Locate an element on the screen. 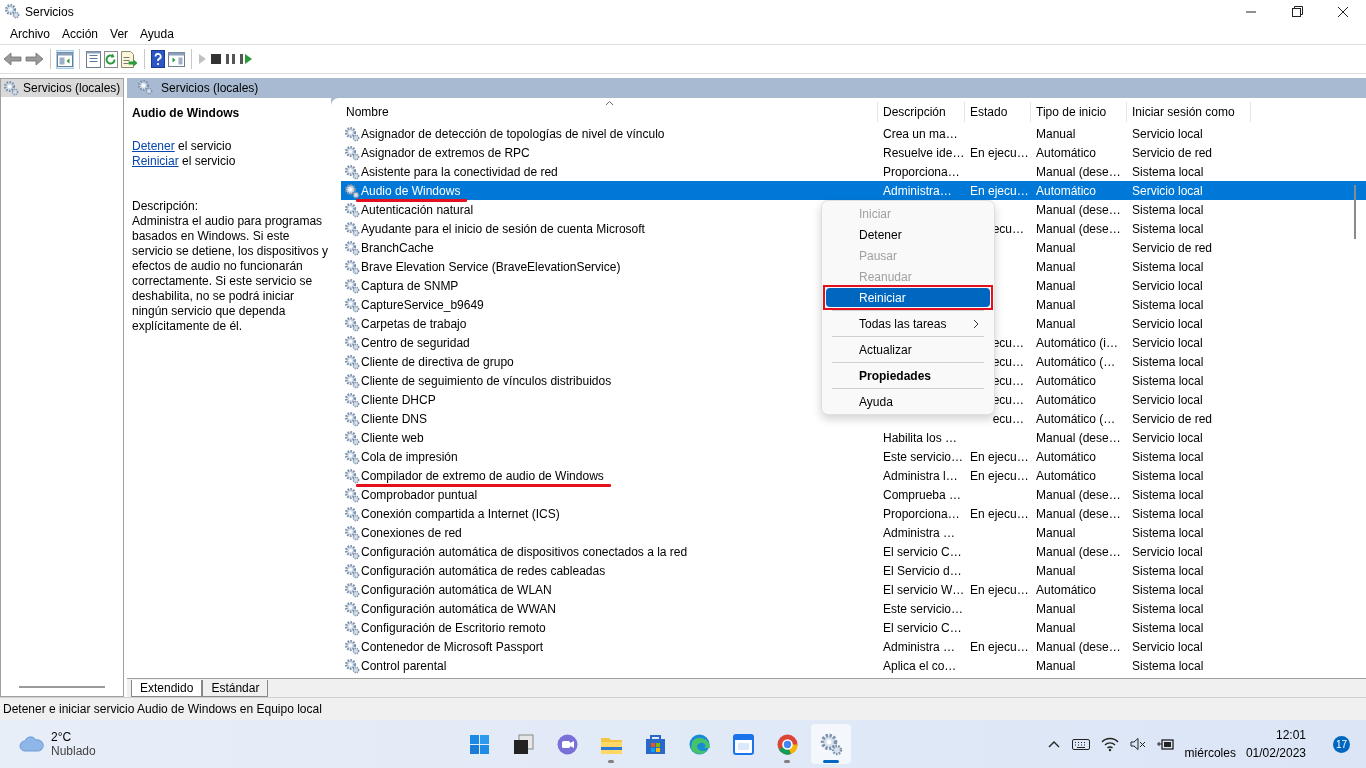 The height and width of the screenshot is (768, 1366). service-name: Cliente web is located at coordinates (392, 437).